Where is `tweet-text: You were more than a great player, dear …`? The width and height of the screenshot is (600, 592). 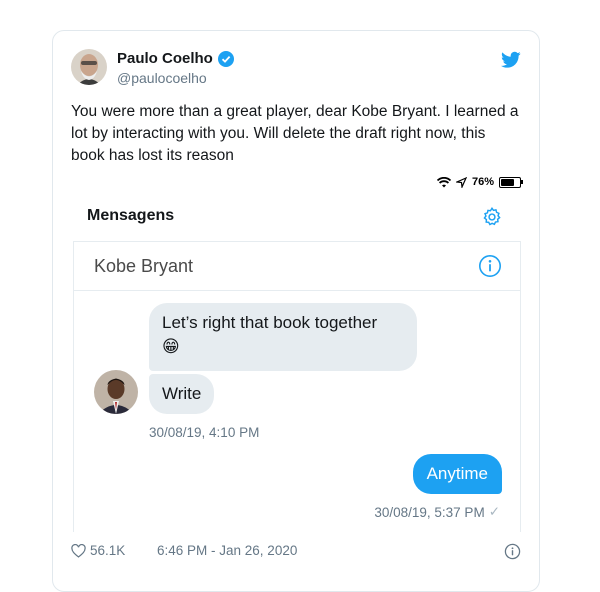 tweet-text: You were more than a great player, dear … is located at coordinates (295, 133).